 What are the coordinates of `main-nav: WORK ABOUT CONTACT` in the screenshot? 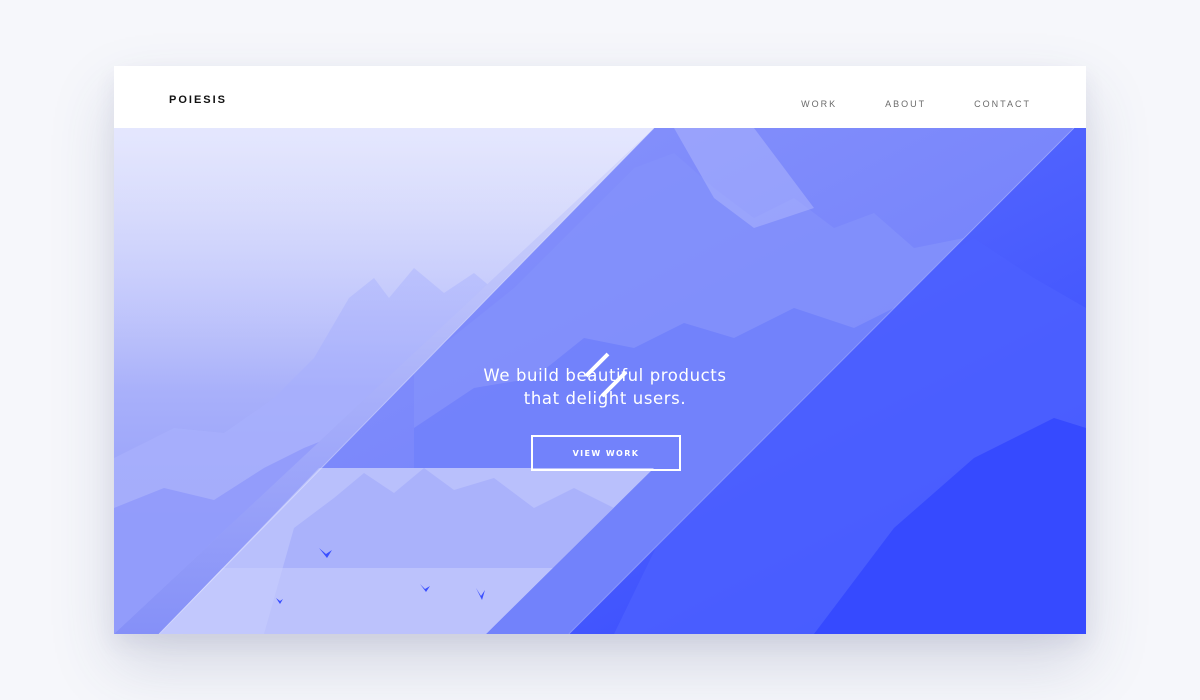 It's located at (916, 104).